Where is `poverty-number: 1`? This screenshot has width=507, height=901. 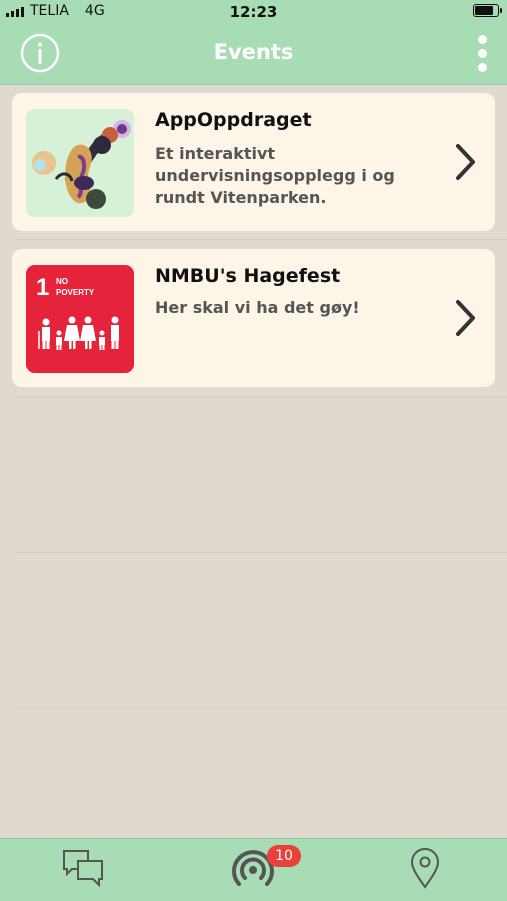 poverty-number: 1 is located at coordinates (42, 287).